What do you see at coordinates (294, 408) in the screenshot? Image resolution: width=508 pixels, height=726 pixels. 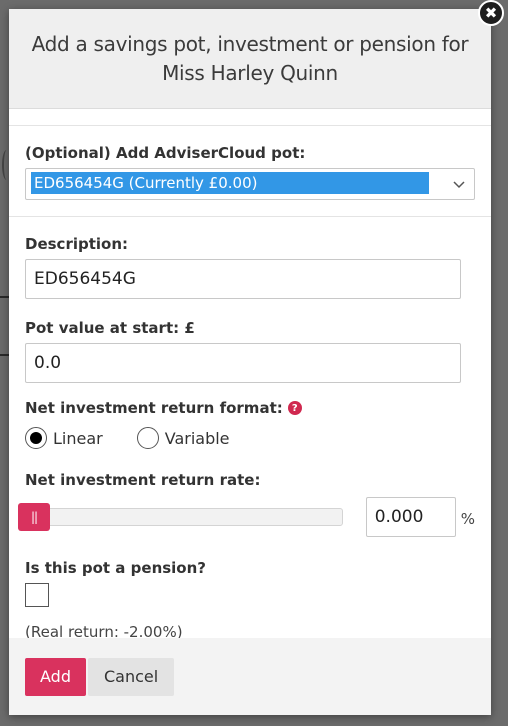 I see `help-icon: ?` at bounding box center [294, 408].